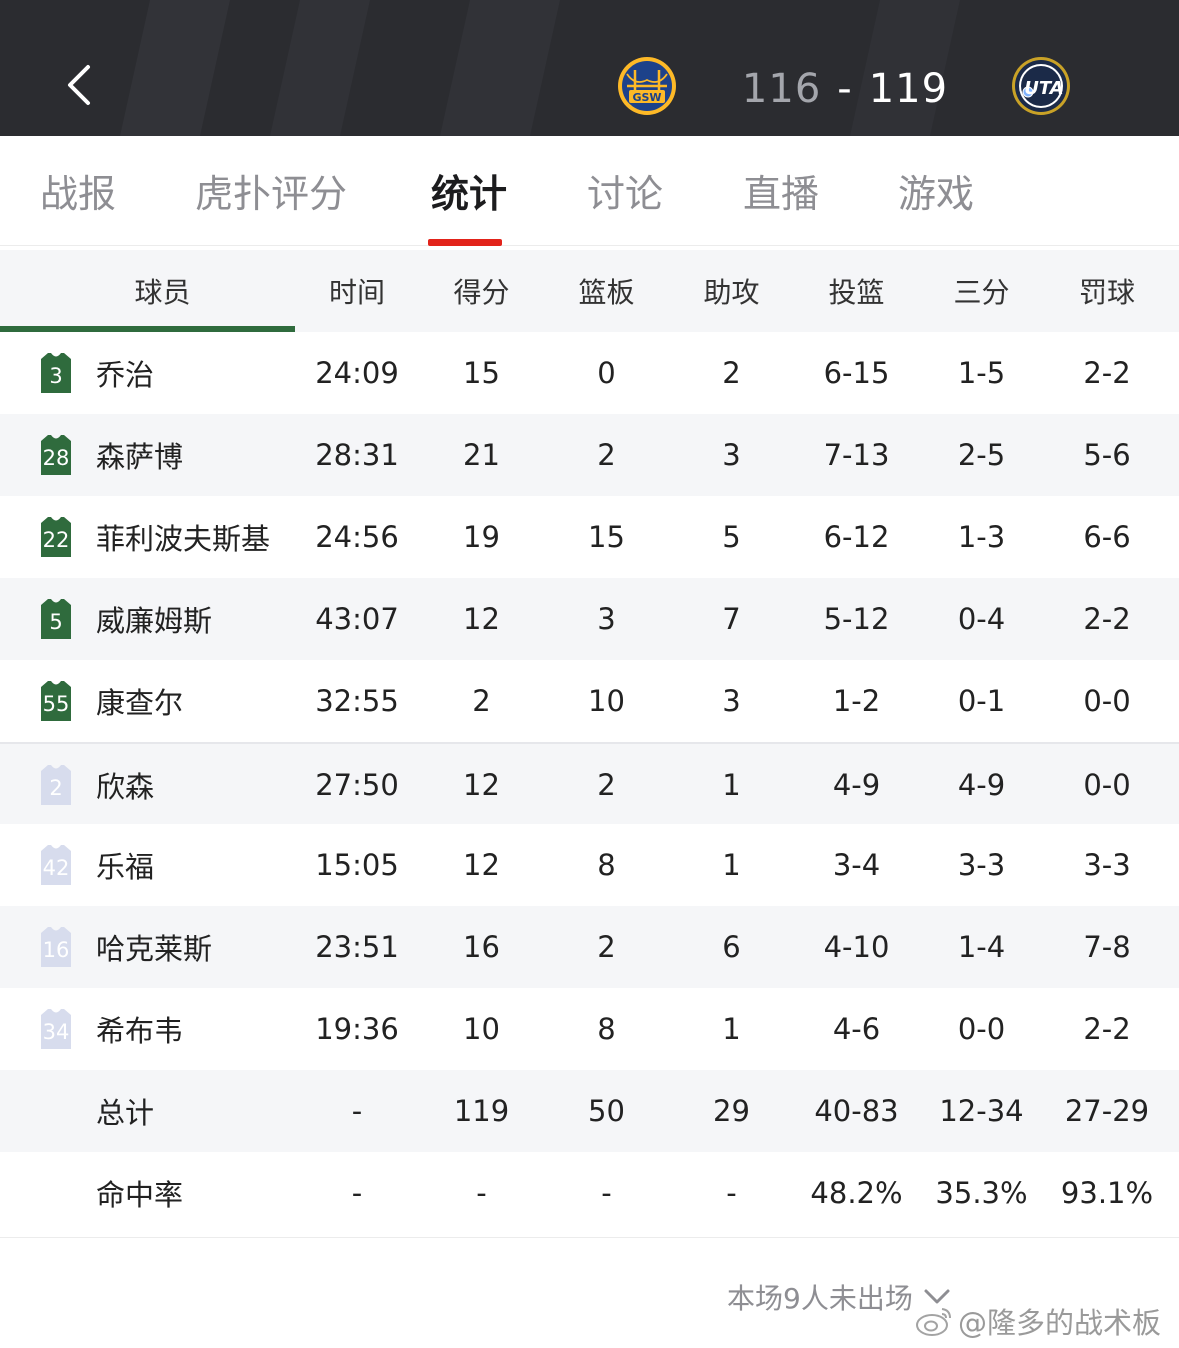 This screenshot has width=1179, height=1348. I want to click on column-header-ast: 助攻, so click(731, 292).